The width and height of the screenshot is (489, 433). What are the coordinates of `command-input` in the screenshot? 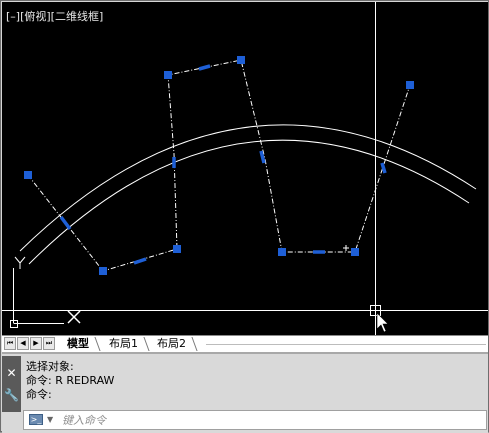 It's located at (262, 420).